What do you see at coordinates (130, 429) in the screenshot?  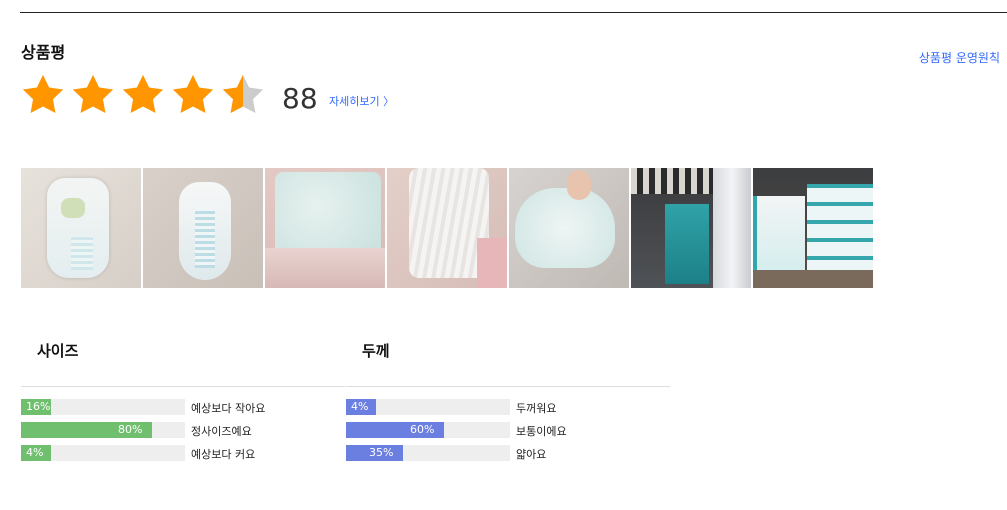 I see `bar-percent: 80%` at bounding box center [130, 429].